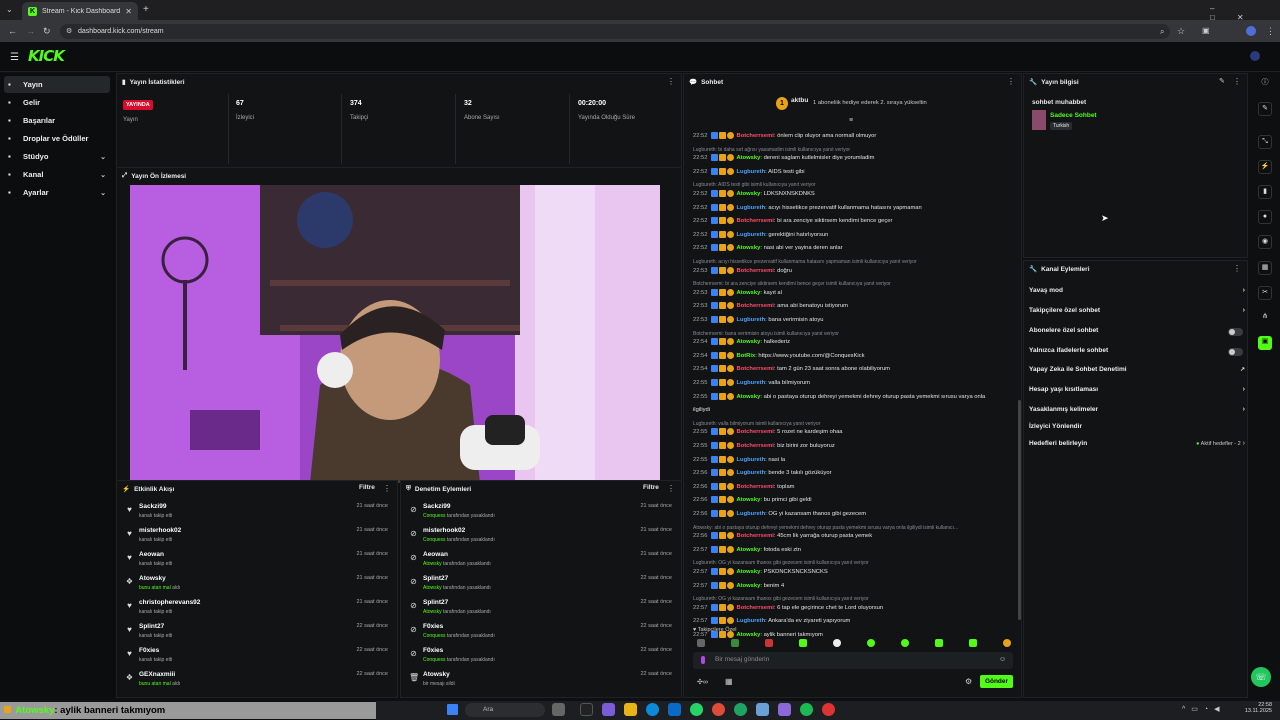 The image size is (1280, 720). What do you see at coordinates (853, 660) in the screenshot?
I see `chat-input: Bir mesaj gönderin ☺` at bounding box center [853, 660].